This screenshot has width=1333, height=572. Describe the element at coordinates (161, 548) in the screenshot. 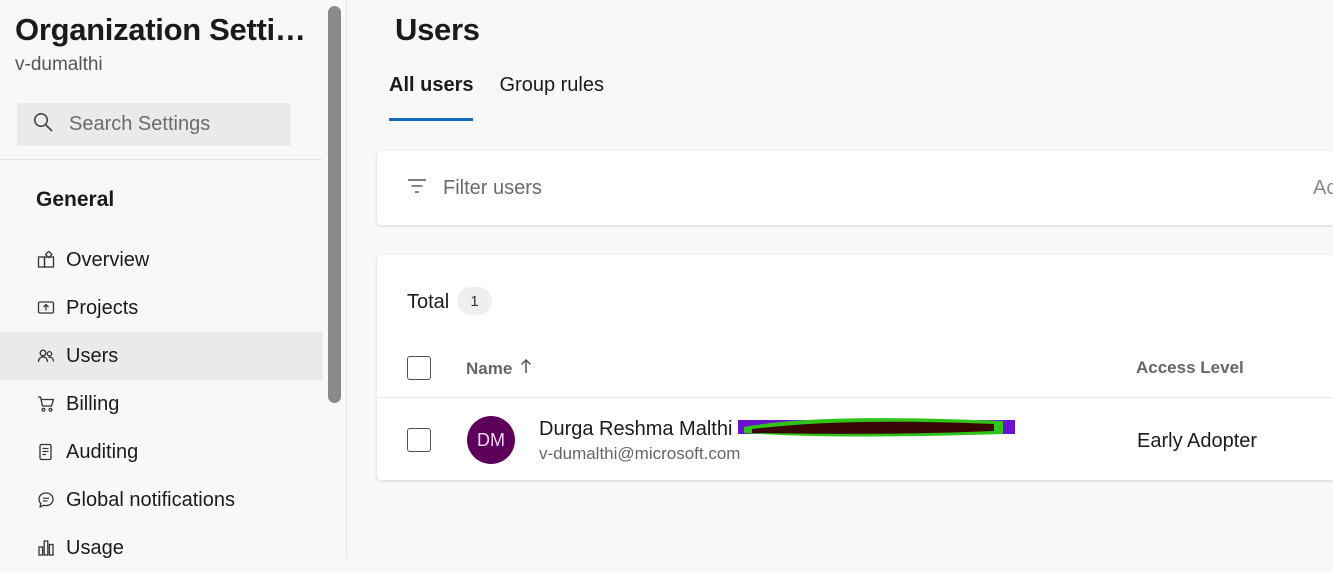

I see `sidebar-item-usage: Usage` at that location.